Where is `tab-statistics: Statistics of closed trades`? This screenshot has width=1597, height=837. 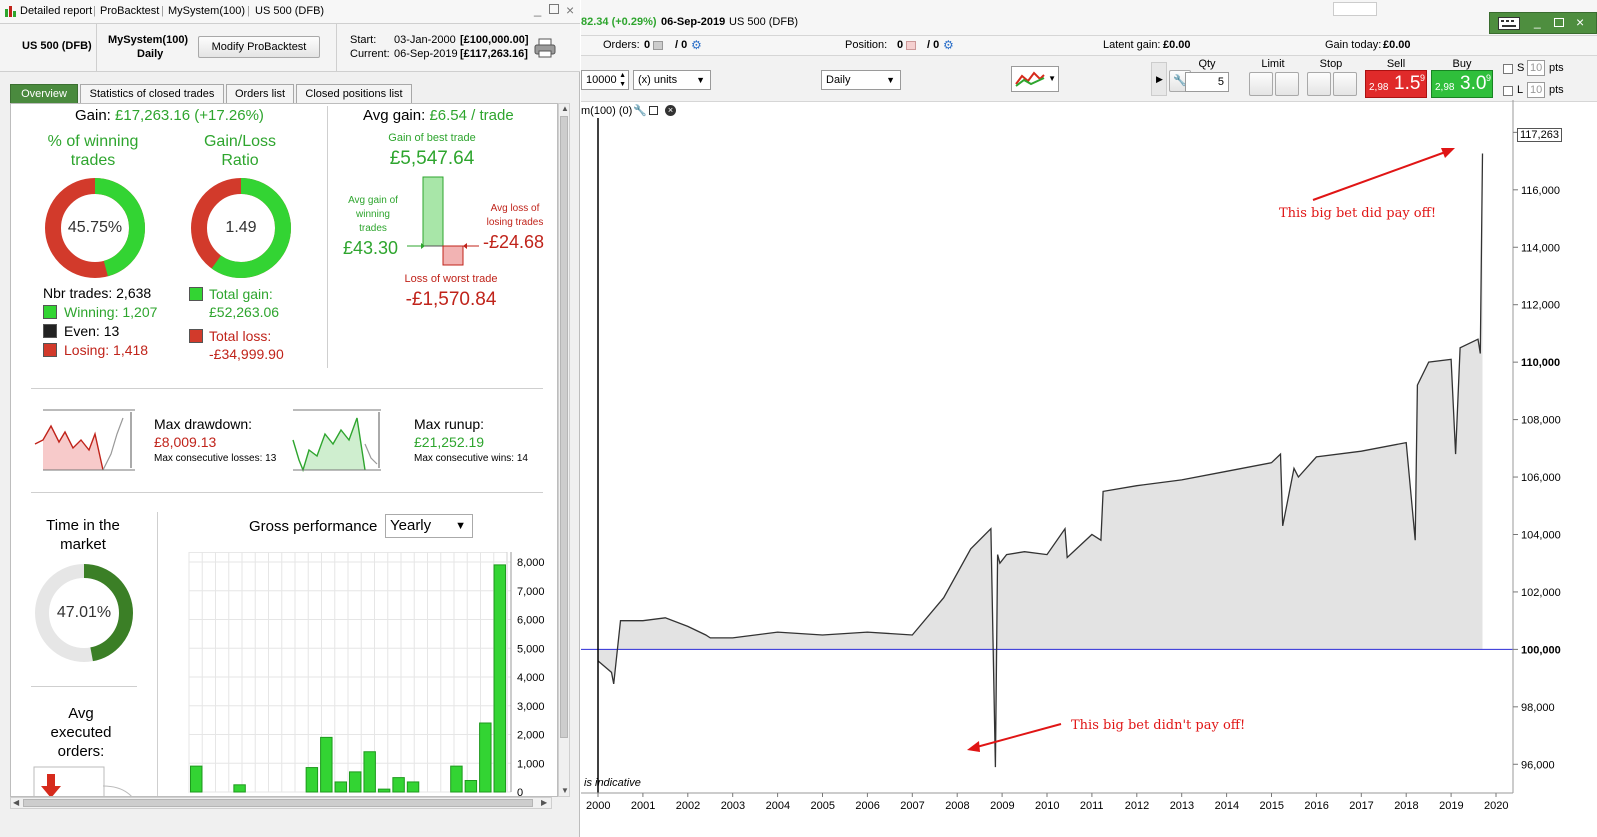 tab-statistics: Statistics of closed trades is located at coordinates (152, 94).